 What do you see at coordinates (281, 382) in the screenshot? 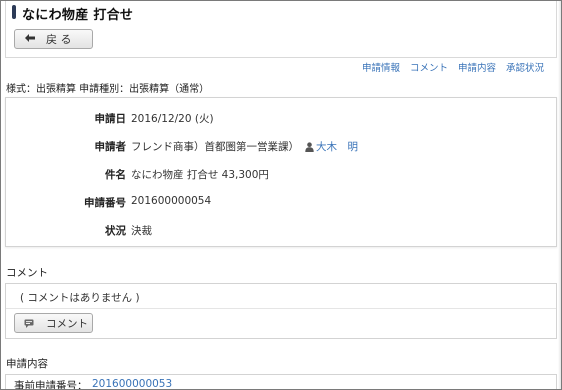
I see `application-detail-panel: 事前申請番号： 201600000053` at bounding box center [281, 382].